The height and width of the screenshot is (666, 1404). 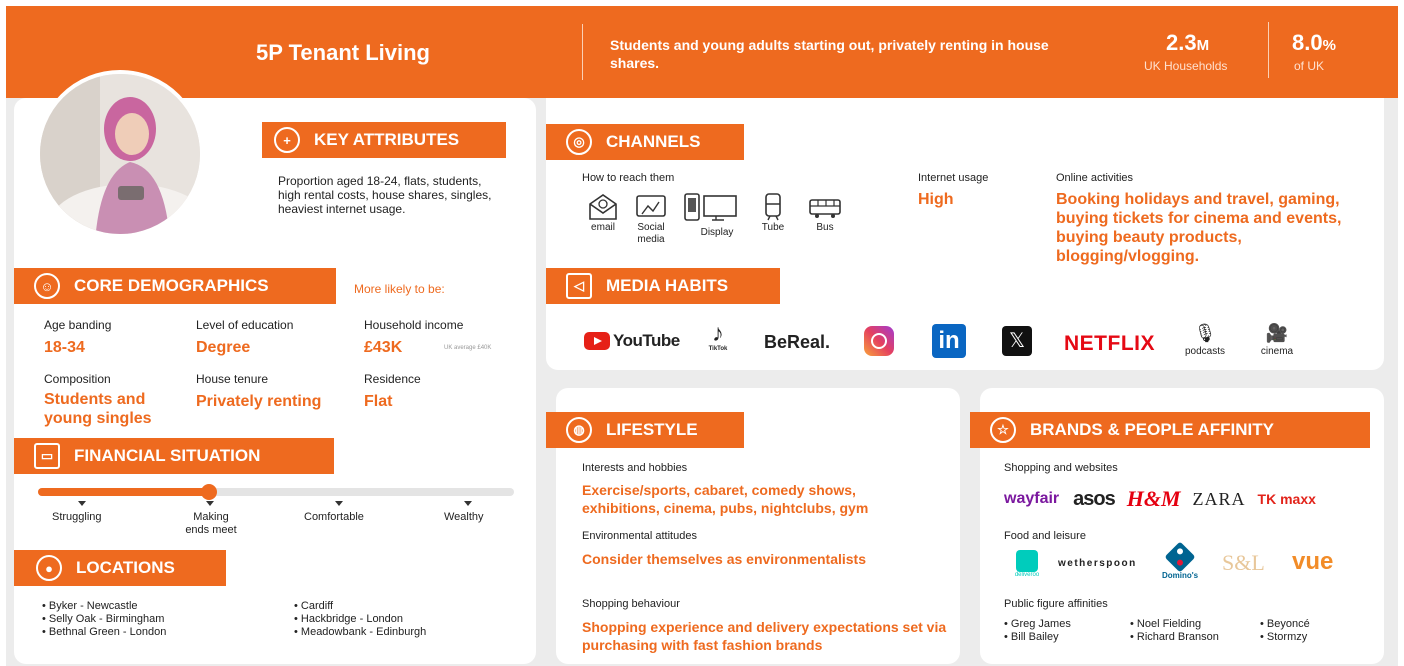 What do you see at coordinates (1037, 624) in the screenshot?
I see `person-item: • Greg James` at bounding box center [1037, 624].